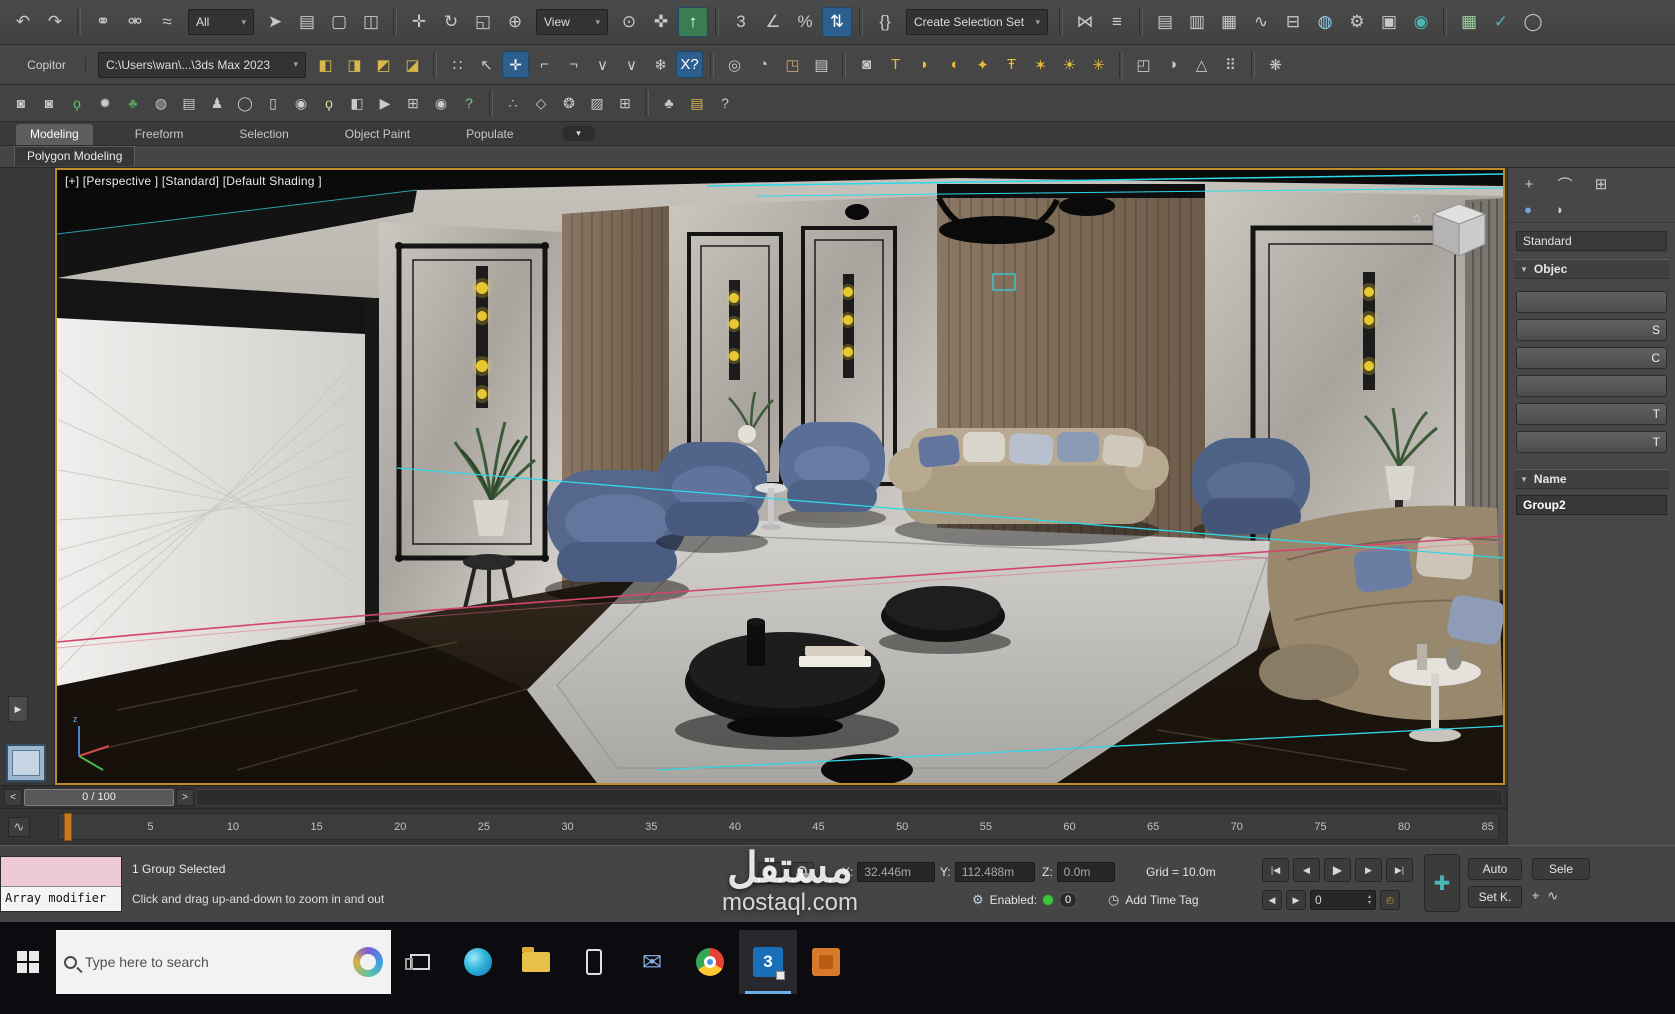  I want to click on 3dsmax-taskbar-button: 3, so click(768, 962).